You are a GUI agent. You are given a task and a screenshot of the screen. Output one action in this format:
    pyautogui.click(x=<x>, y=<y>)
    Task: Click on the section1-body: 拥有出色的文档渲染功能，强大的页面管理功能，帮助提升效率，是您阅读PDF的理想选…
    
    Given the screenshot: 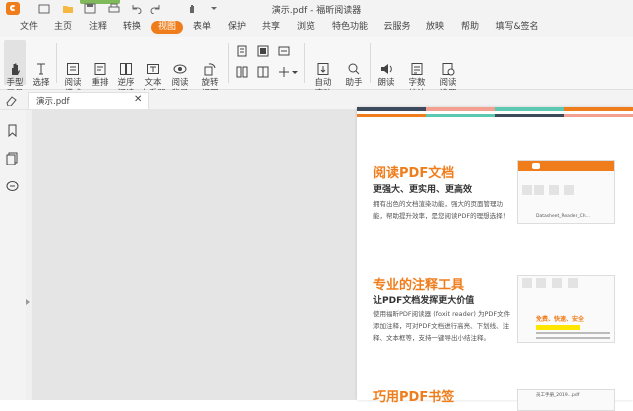 What is the action you would take?
    pyautogui.click(x=441, y=210)
    